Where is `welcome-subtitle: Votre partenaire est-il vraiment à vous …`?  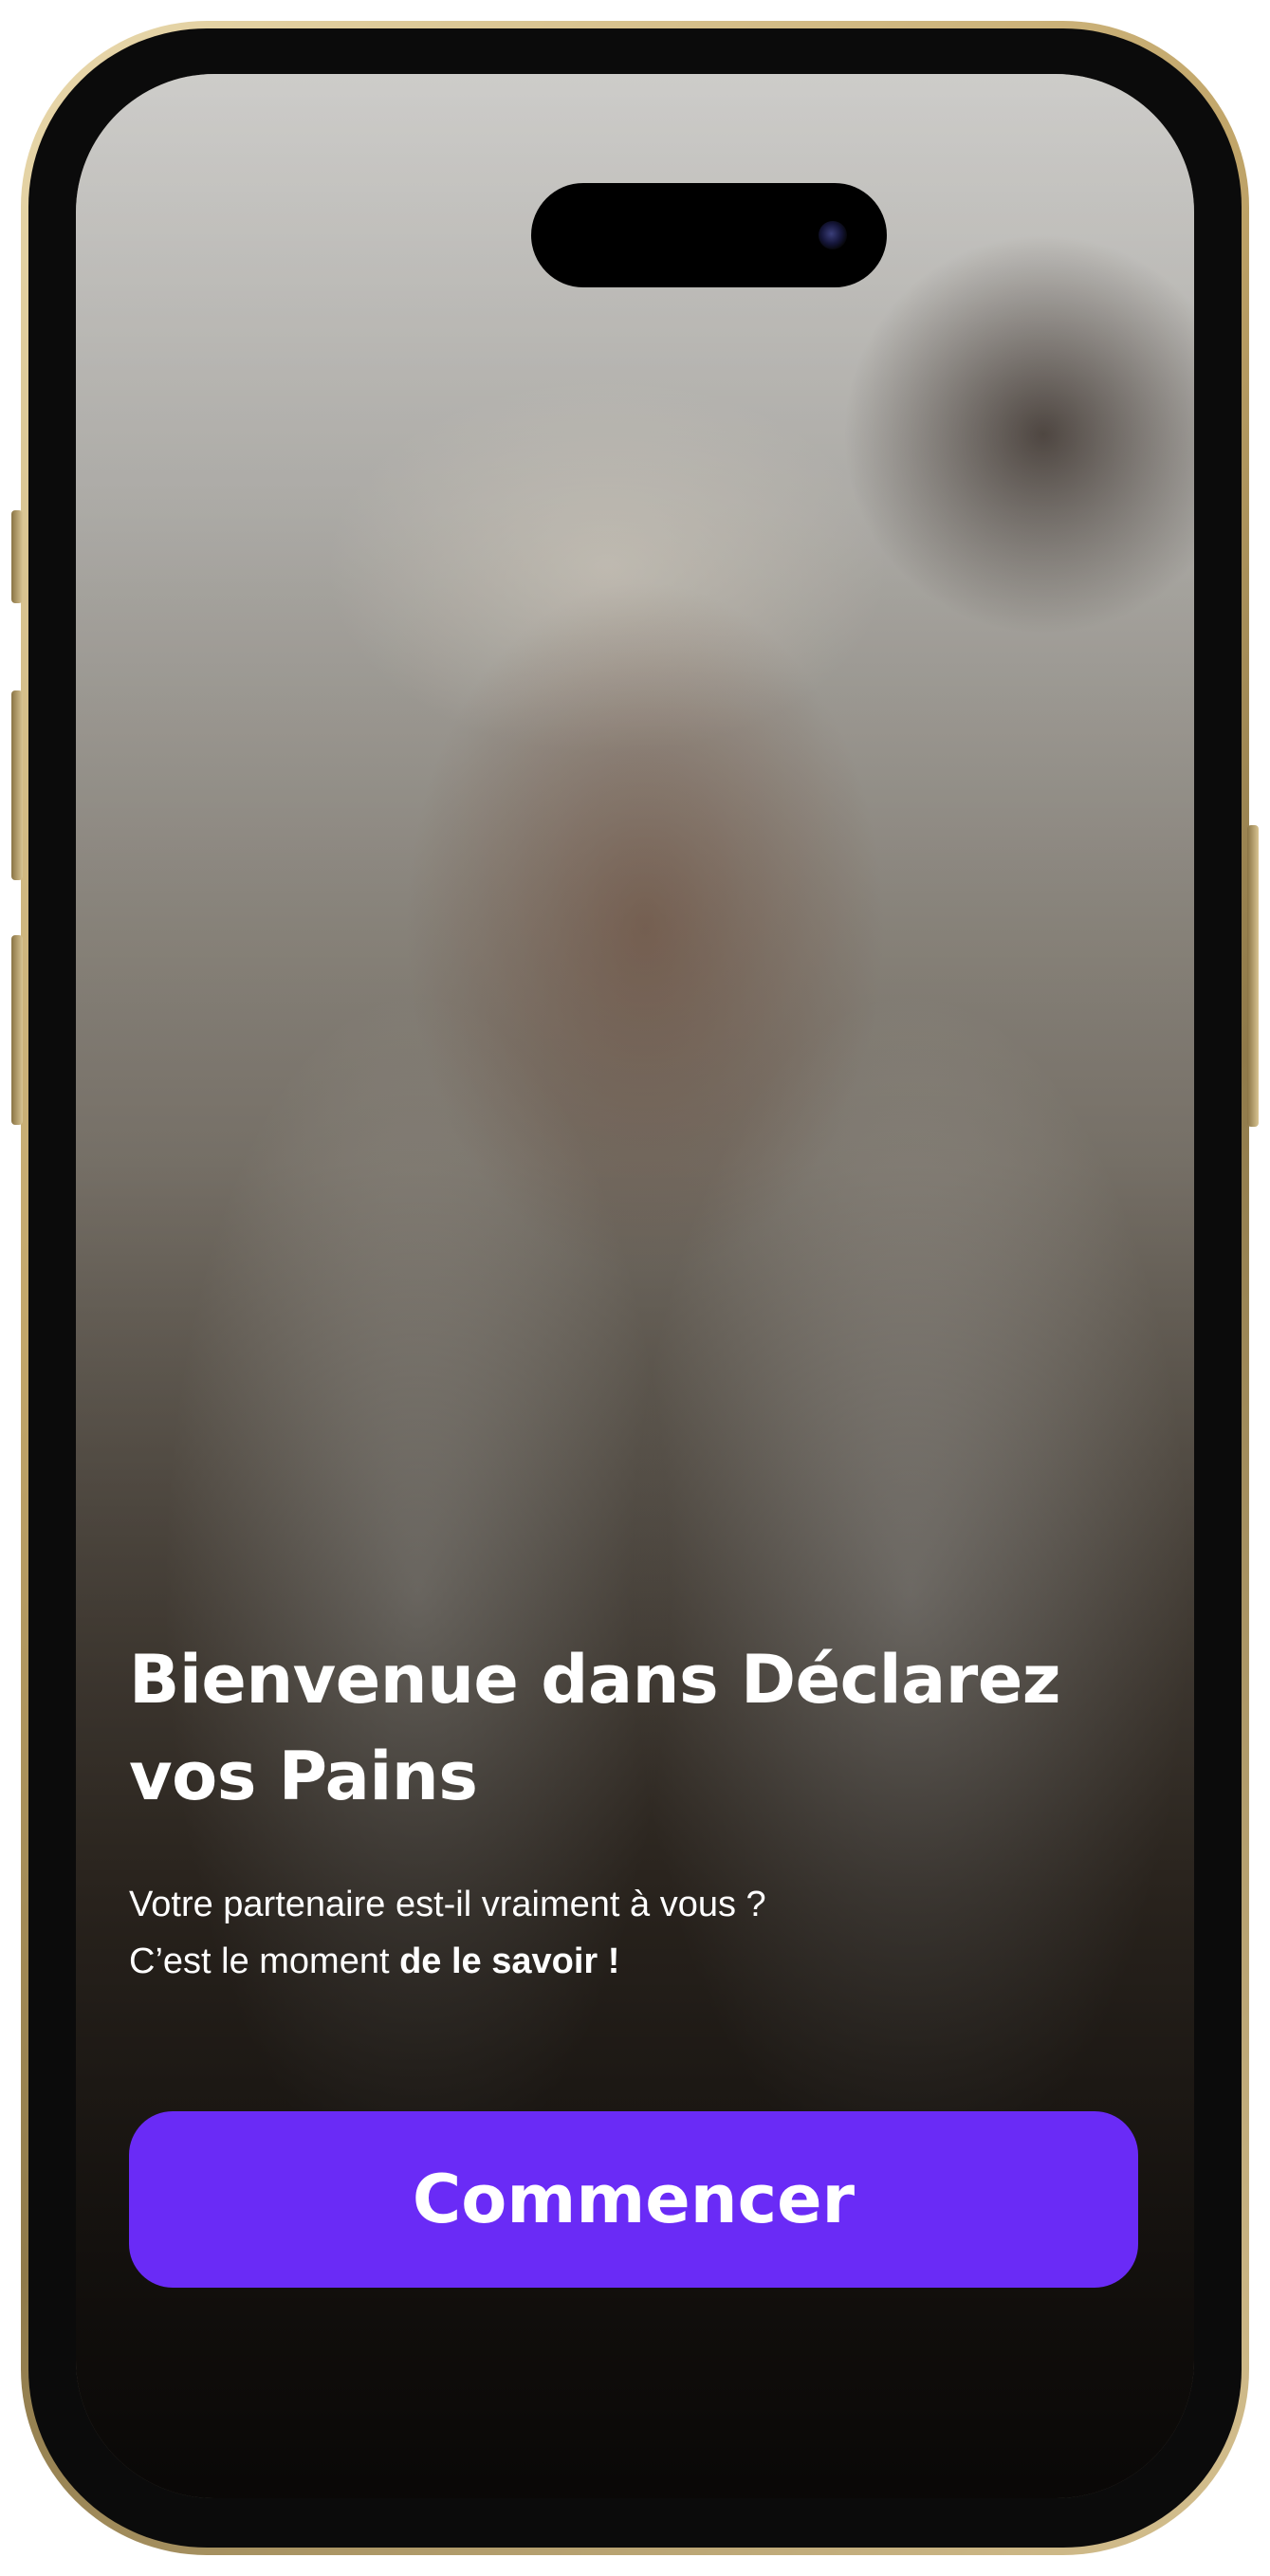
welcome-subtitle: Votre partenaire est-il vraiment à vous … is located at coordinates (631, 1933).